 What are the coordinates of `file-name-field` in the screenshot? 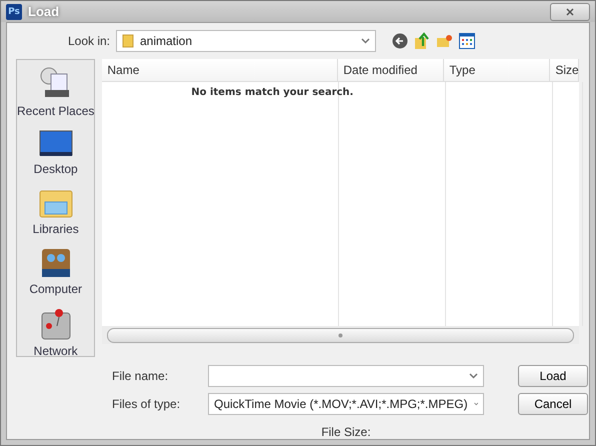 It's located at (346, 376).